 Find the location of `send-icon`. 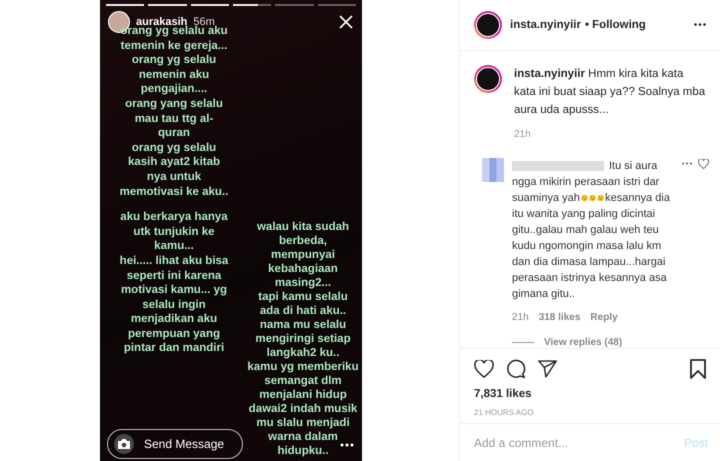

send-icon is located at coordinates (547, 369).